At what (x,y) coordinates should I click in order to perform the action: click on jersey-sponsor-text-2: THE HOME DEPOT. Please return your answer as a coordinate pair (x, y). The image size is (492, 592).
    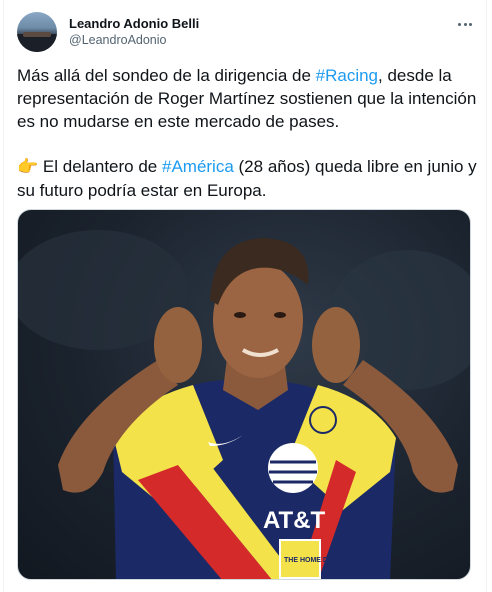
    Looking at the image, I should click on (316, 560).